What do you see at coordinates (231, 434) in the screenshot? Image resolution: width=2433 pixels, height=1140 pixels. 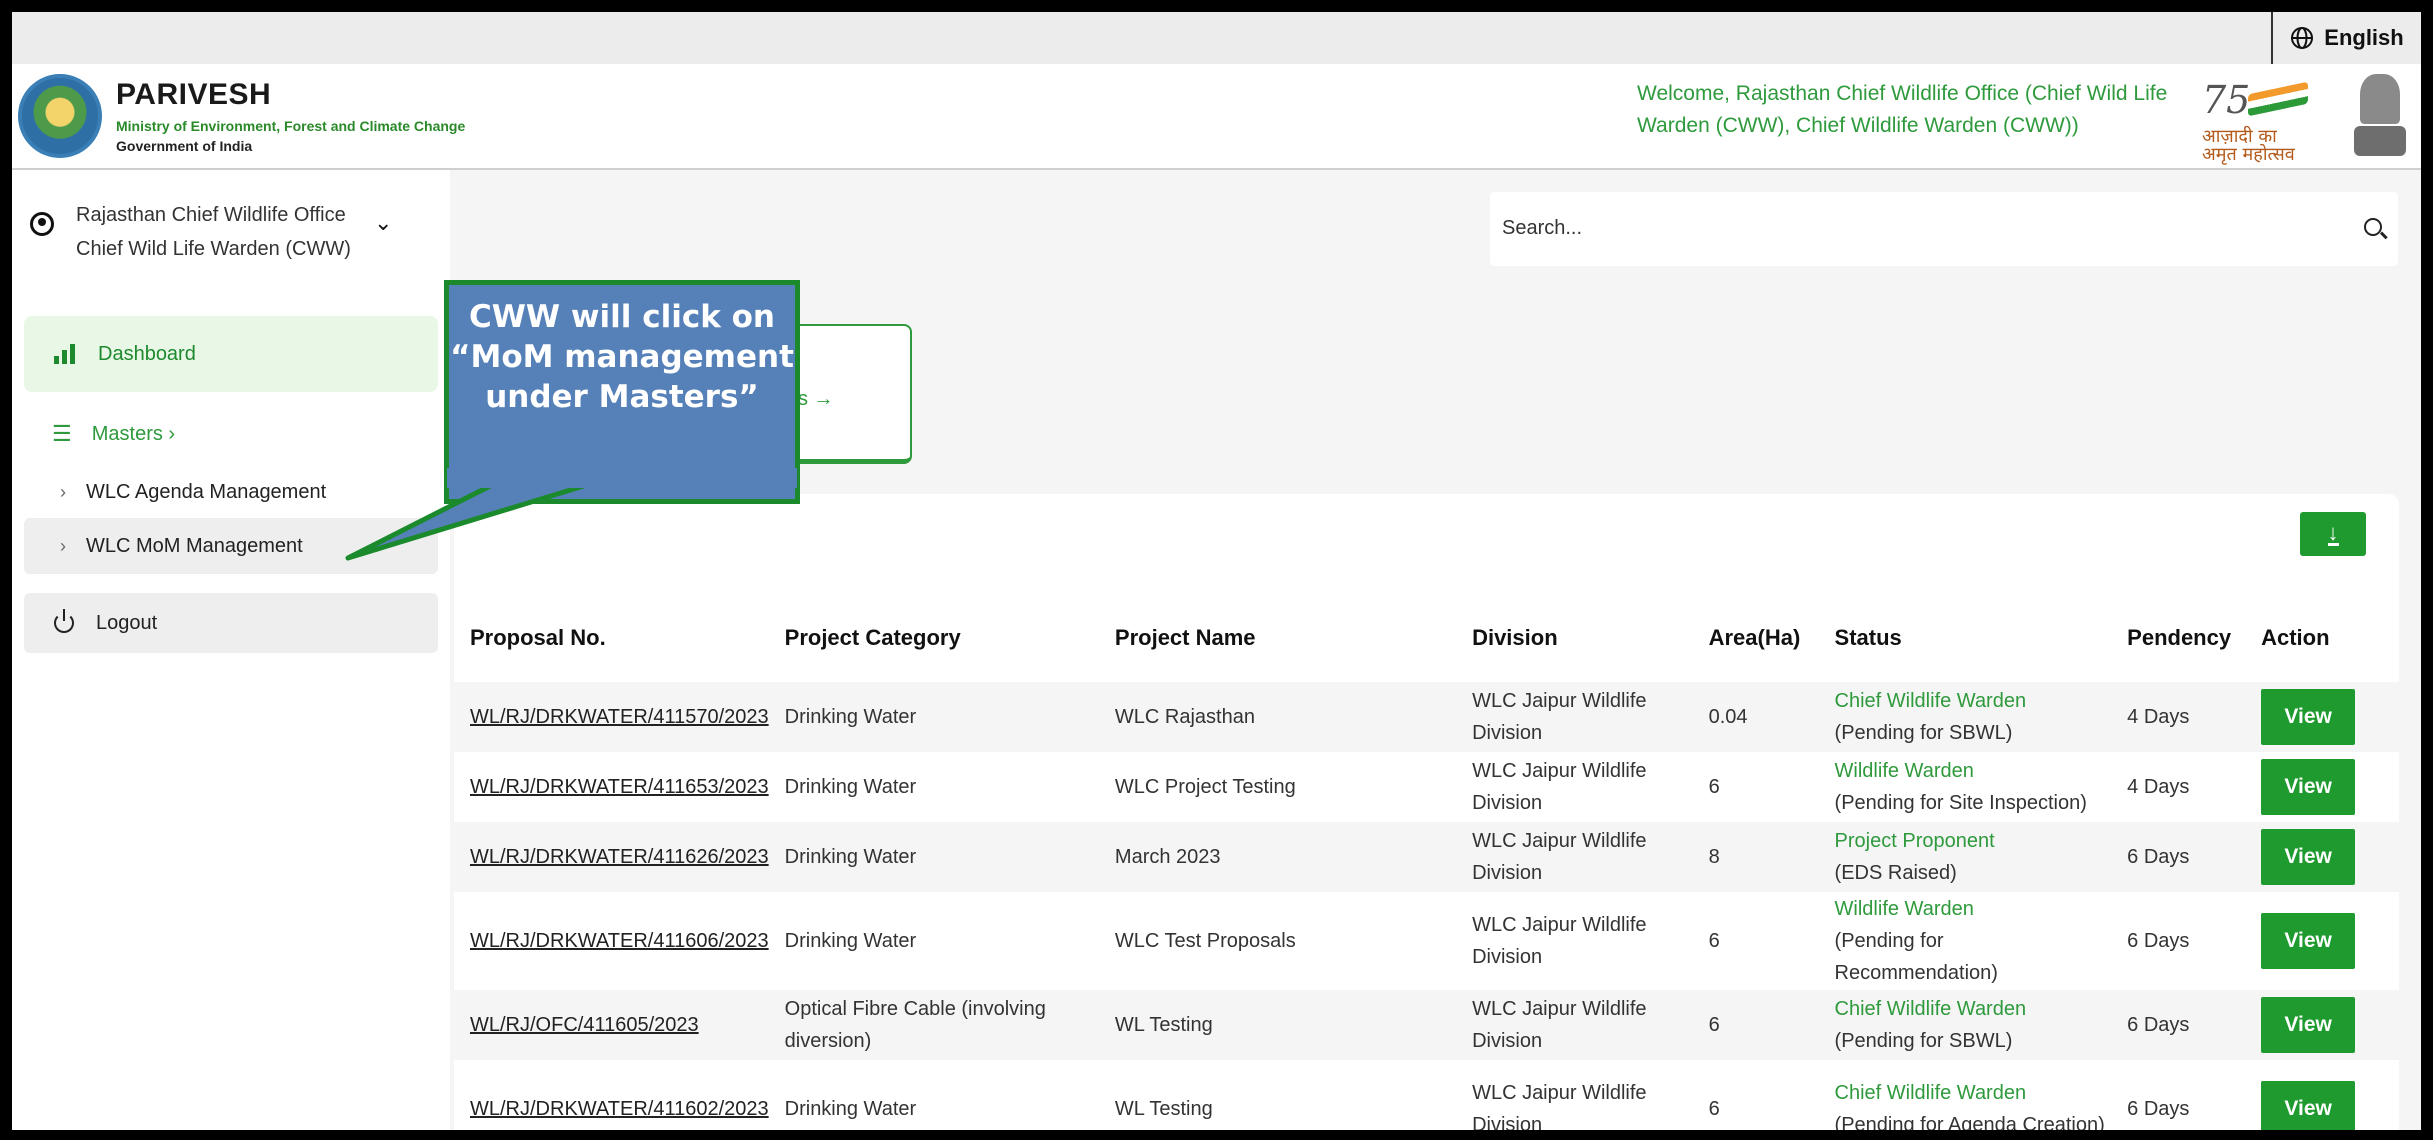 I see `sidebar-item-masters: ☰ Masters ›` at bounding box center [231, 434].